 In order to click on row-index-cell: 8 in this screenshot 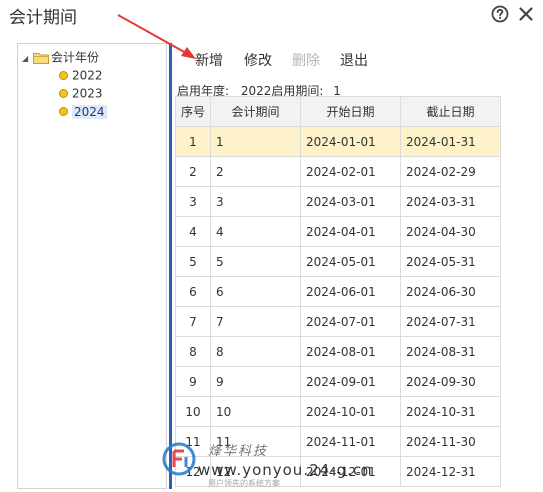, I will do `click(193, 351)`.